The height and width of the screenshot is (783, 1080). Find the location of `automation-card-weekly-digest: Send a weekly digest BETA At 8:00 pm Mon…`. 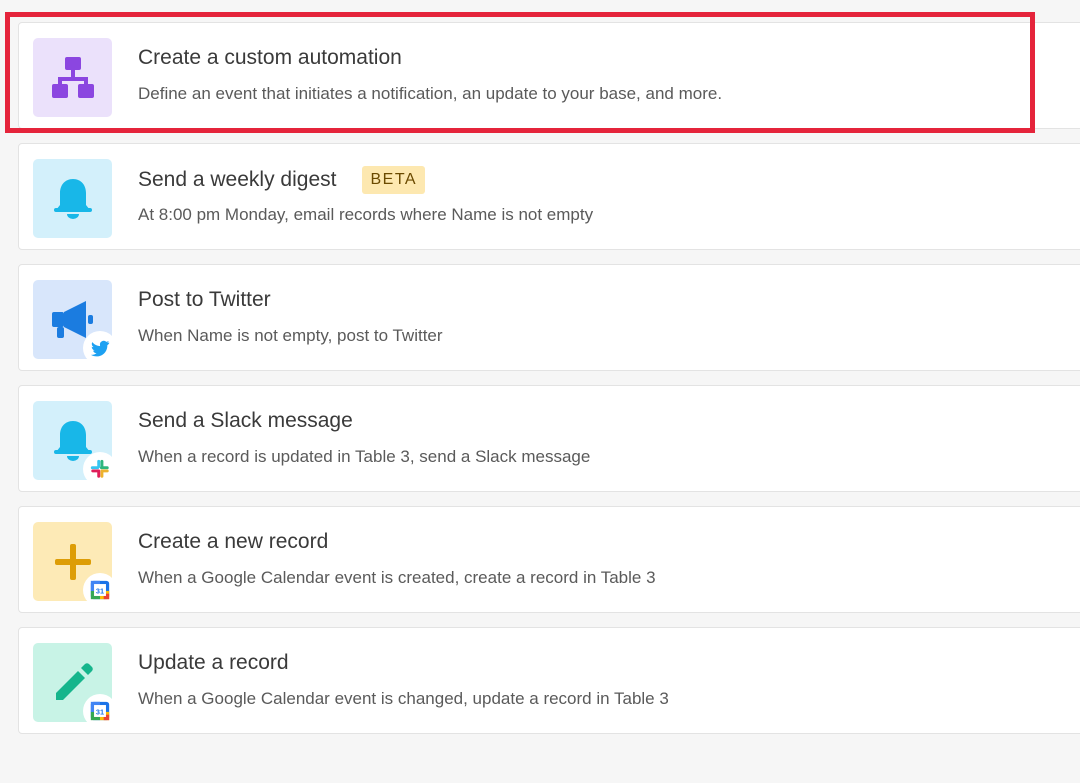

automation-card-weekly-digest: Send a weekly digest BETA At 8:00 pm Mon… is located at coordinates (549, 196).